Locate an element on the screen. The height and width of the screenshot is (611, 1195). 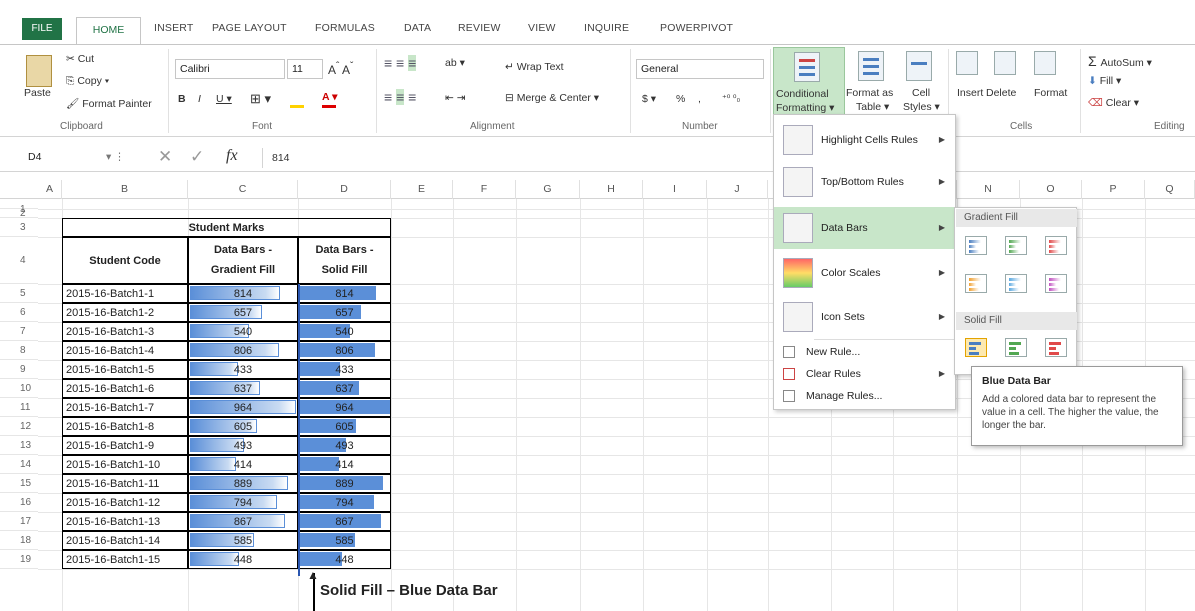
gradient-bar-cell: 814 is located at coordinates (243, 293).